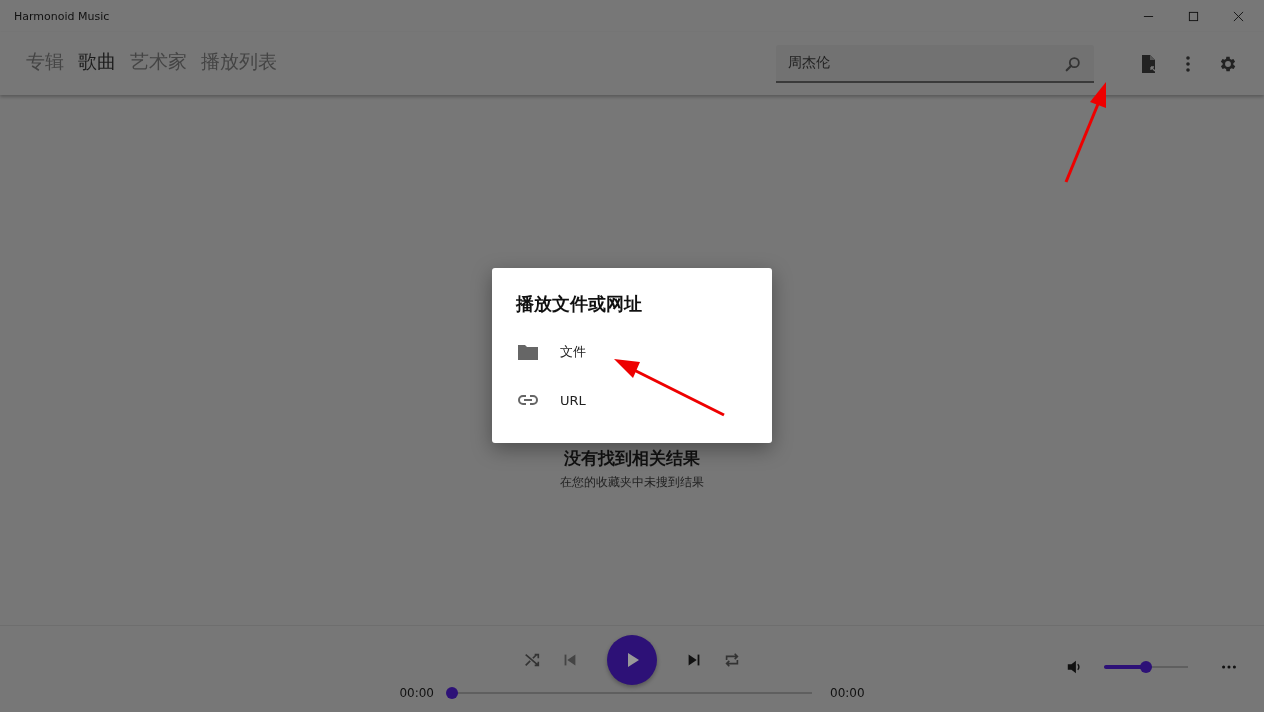 The height and width of the screenshot is (712, 1264). What do you see at coordinates (632, 482) in the screenshot?
I see `empty-subtitle: 在您的收藏夹中未搜到结果` at bounding box center [632, 482].